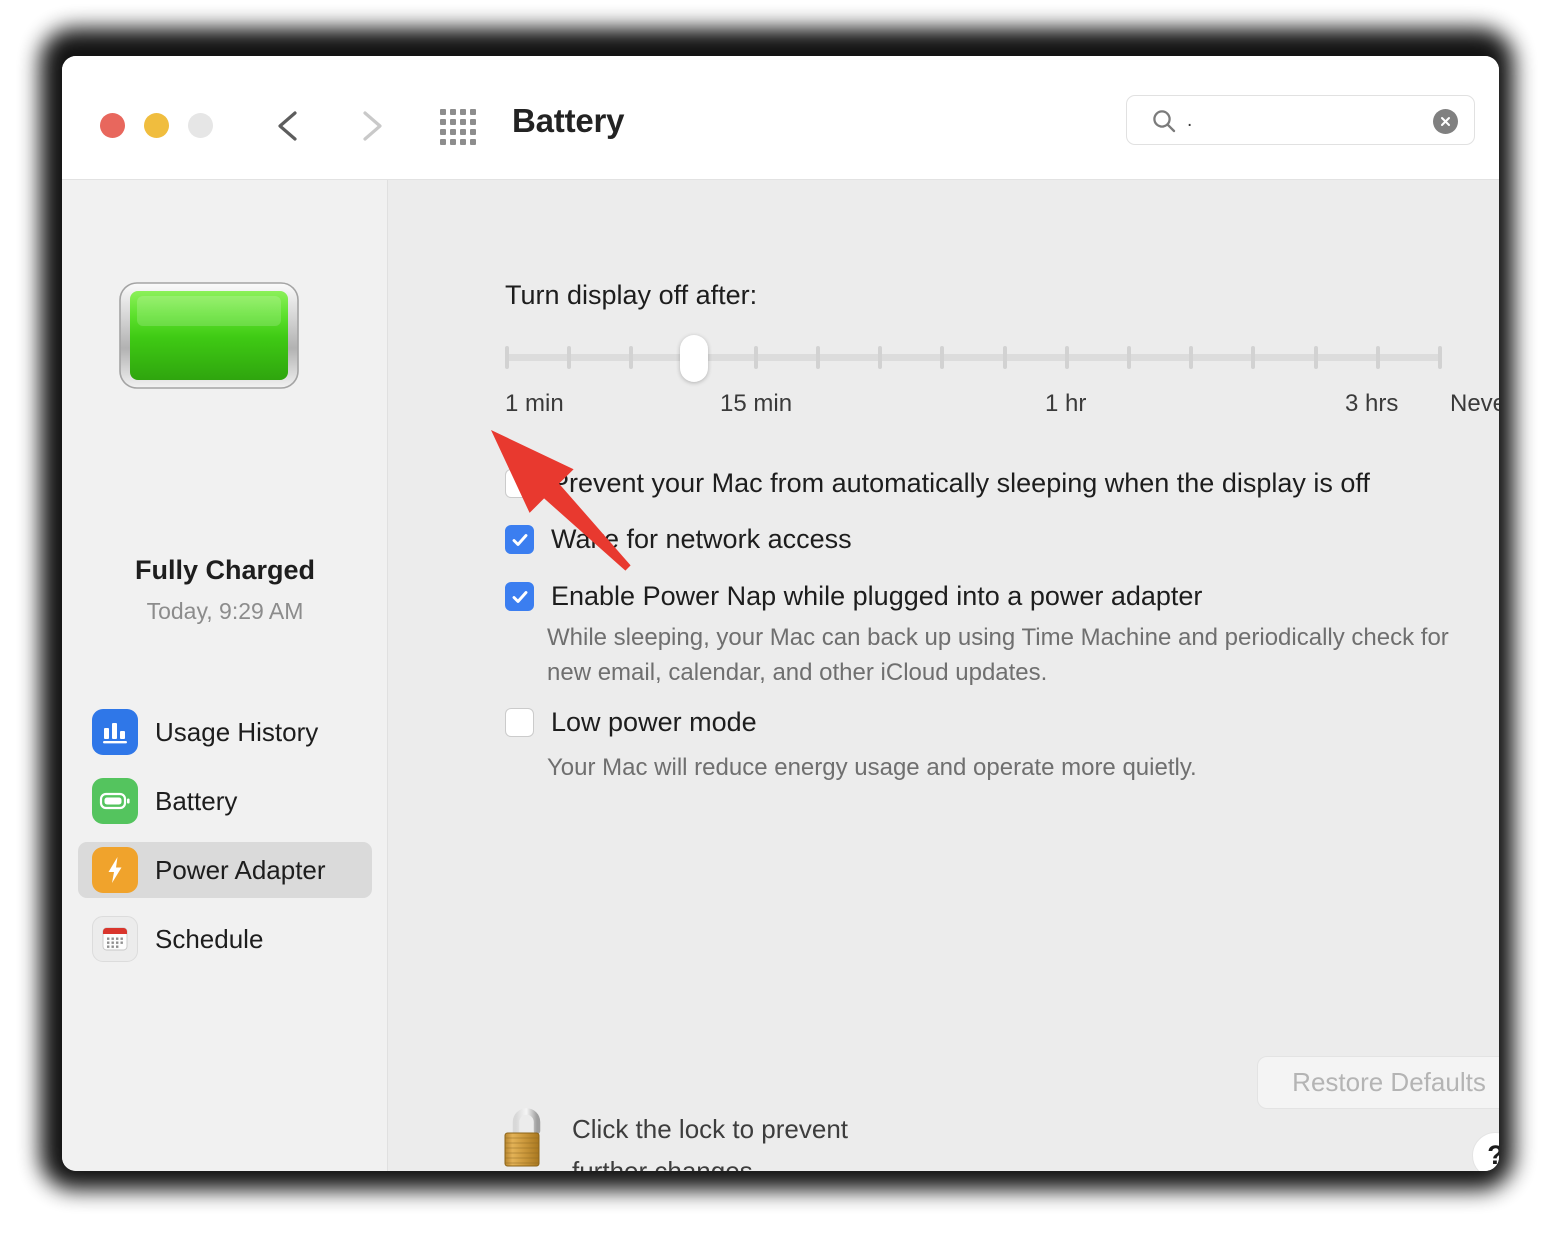 Image resolution: width=1560 pixels, height=1248 pixels. What do you see at coordinates (115, 801) in the screenshot?
I see `battery-icon` at bounding box center [115, 801].